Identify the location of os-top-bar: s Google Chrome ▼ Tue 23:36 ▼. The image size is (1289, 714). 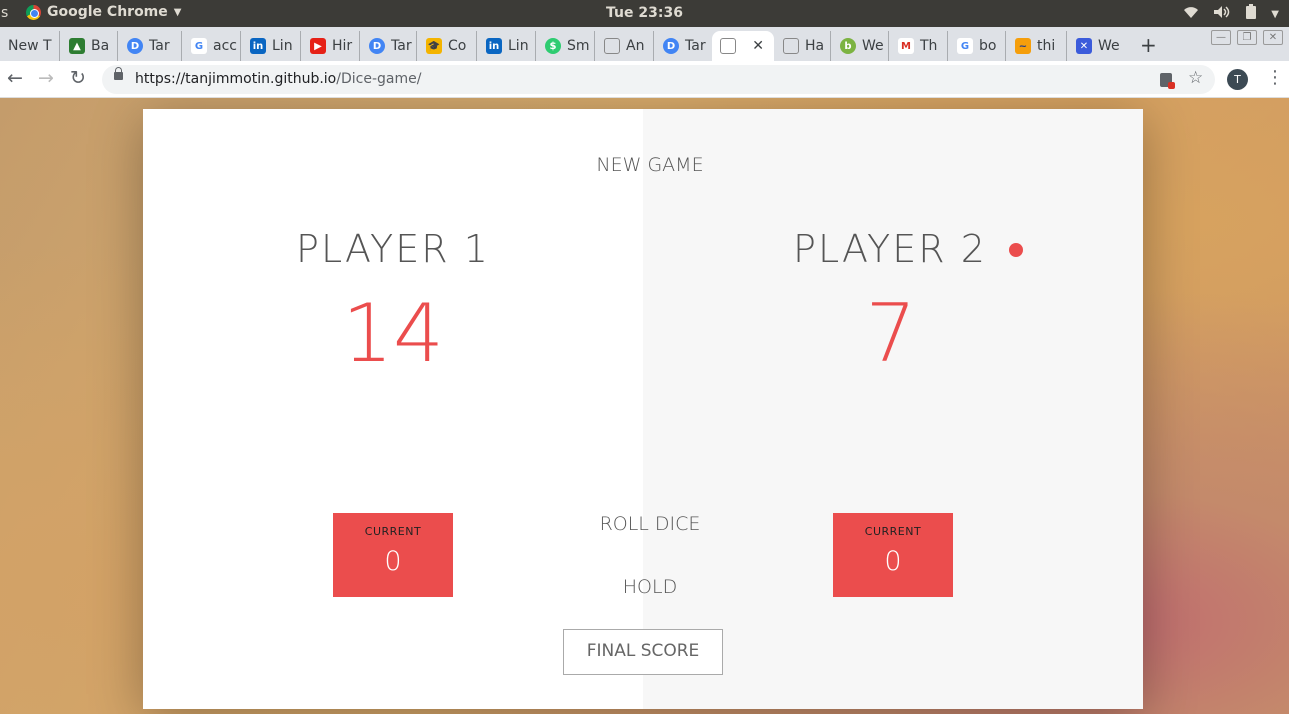
(644, 13).